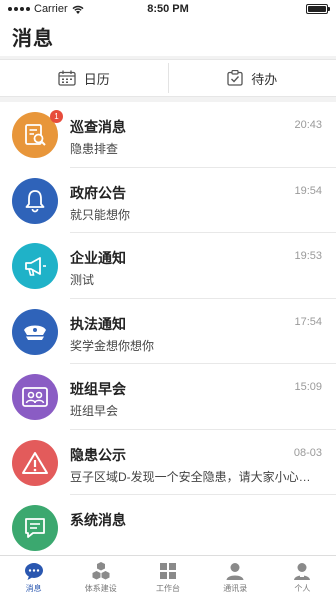 This screenshot has width=336, height=596. I want to click on message-icon, so click(33, 571).